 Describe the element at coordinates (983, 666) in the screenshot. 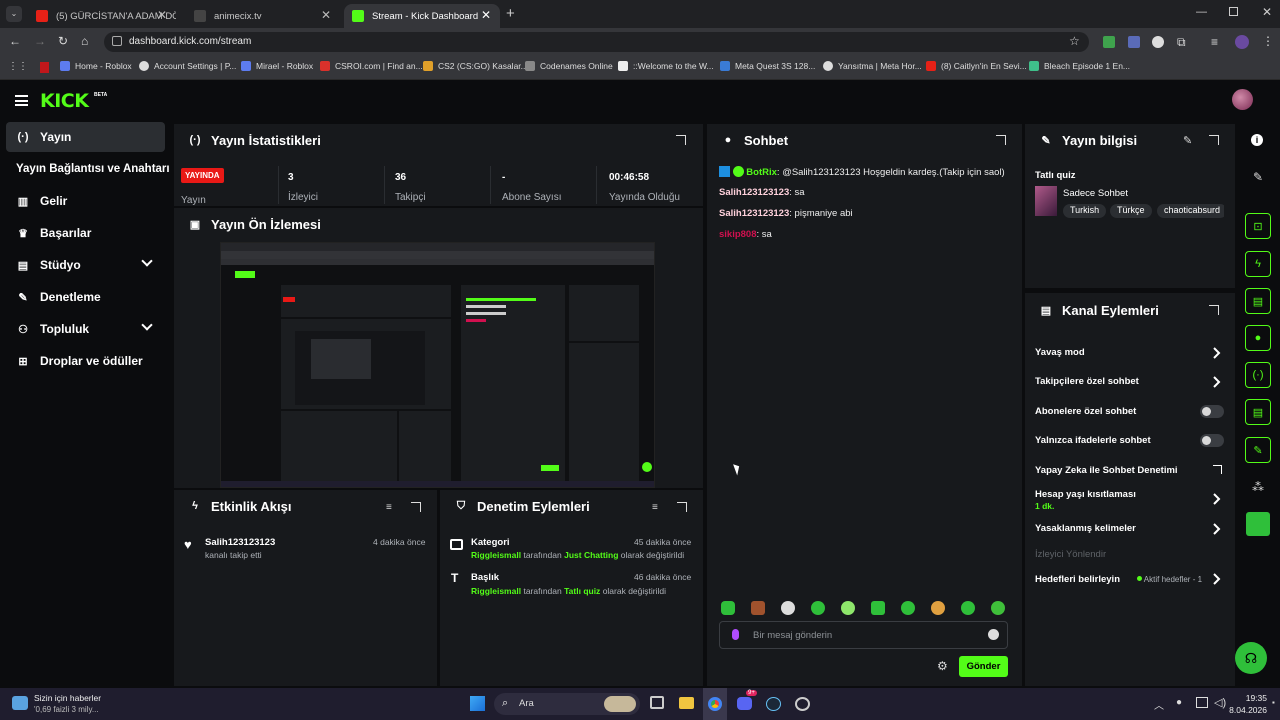

I see `send-button: Gönder` at that location.